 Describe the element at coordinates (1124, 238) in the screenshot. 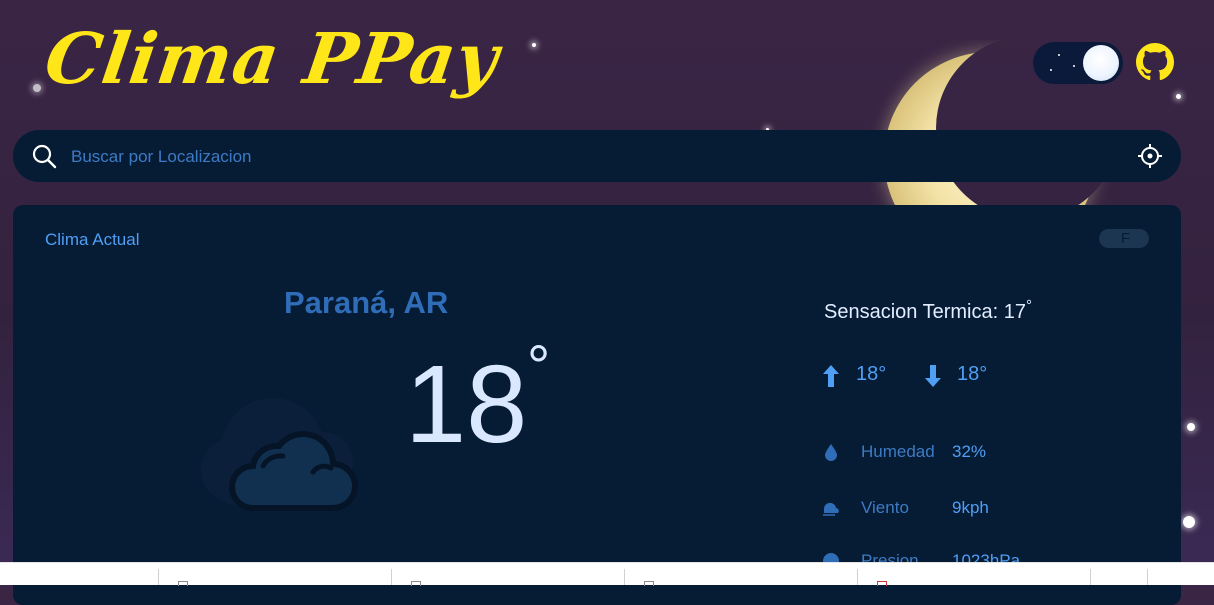

I see `unit-toggle: F` at that location.